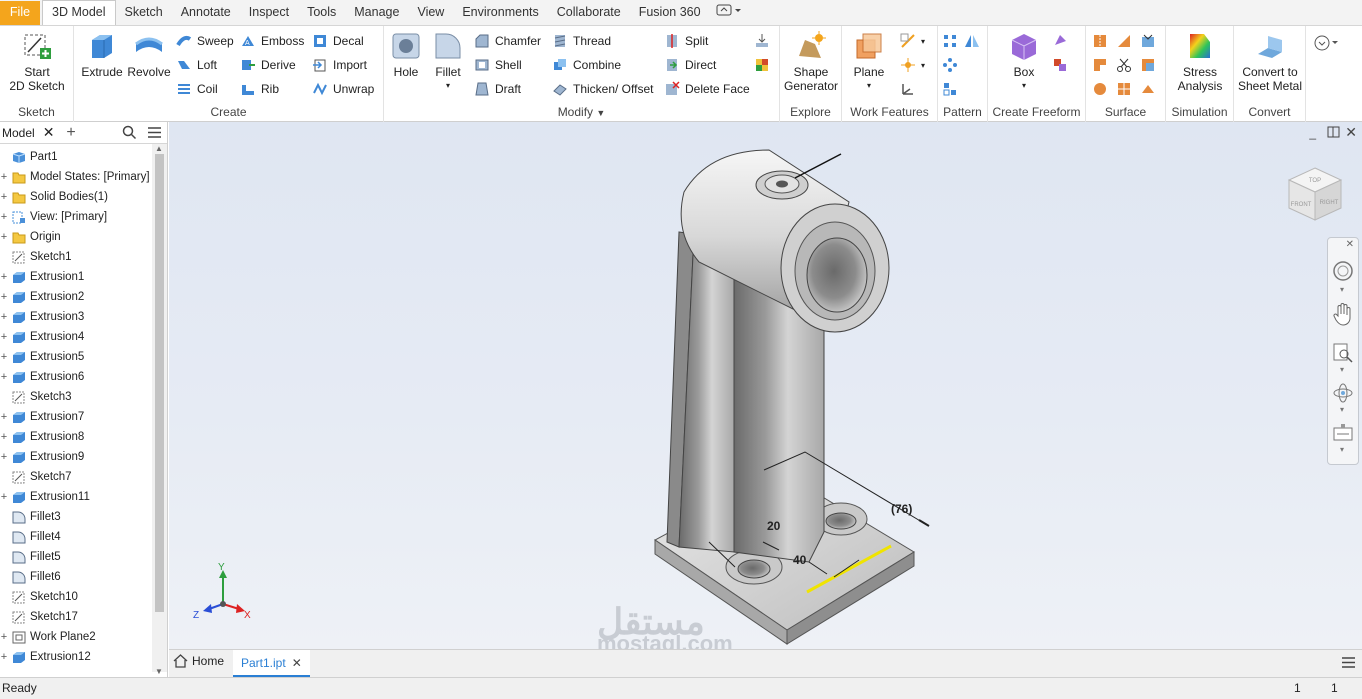  What do you see at coordinates (20, 13) in the screenshot?
I see `menu-file: File` at bounding box center [20, 13].